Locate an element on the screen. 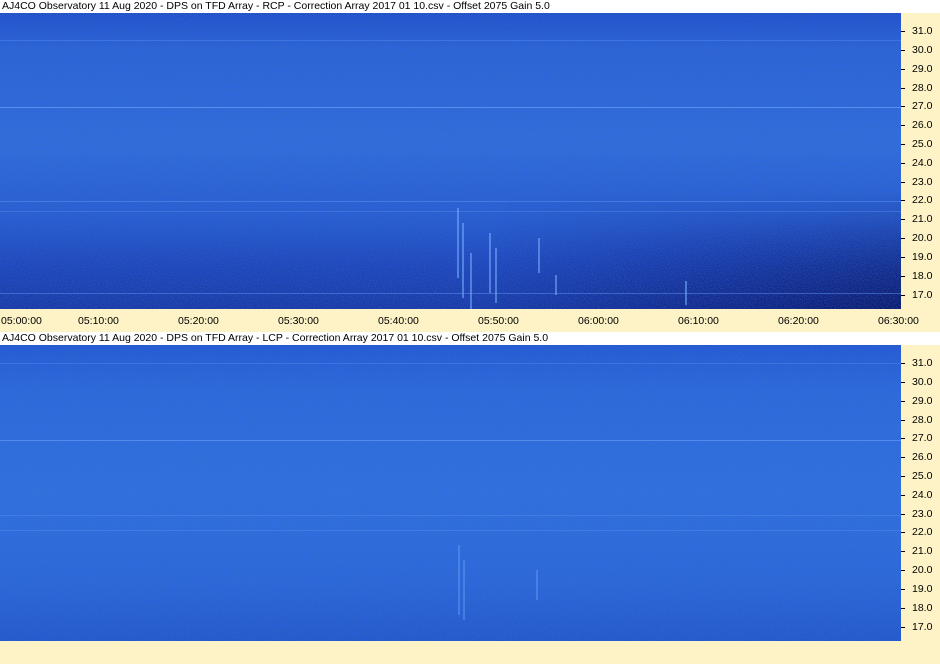 The width and height of the screenshot is (940, 664). rcp-ytick: 27.0 is located at coordinates (920, 106).